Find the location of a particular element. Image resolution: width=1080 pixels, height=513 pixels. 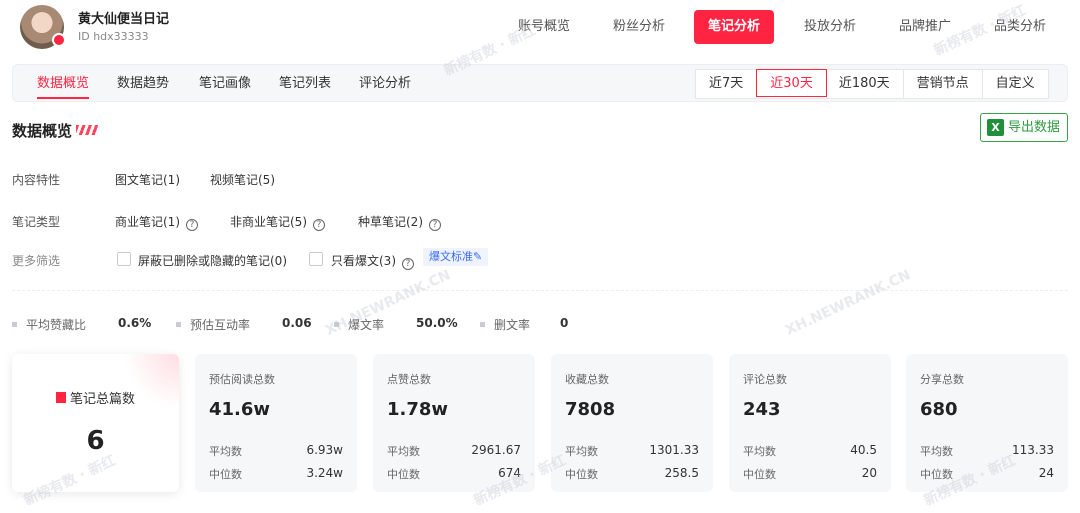

account-name: 黄大仙便当日记 is located at coordinates (124, 19).